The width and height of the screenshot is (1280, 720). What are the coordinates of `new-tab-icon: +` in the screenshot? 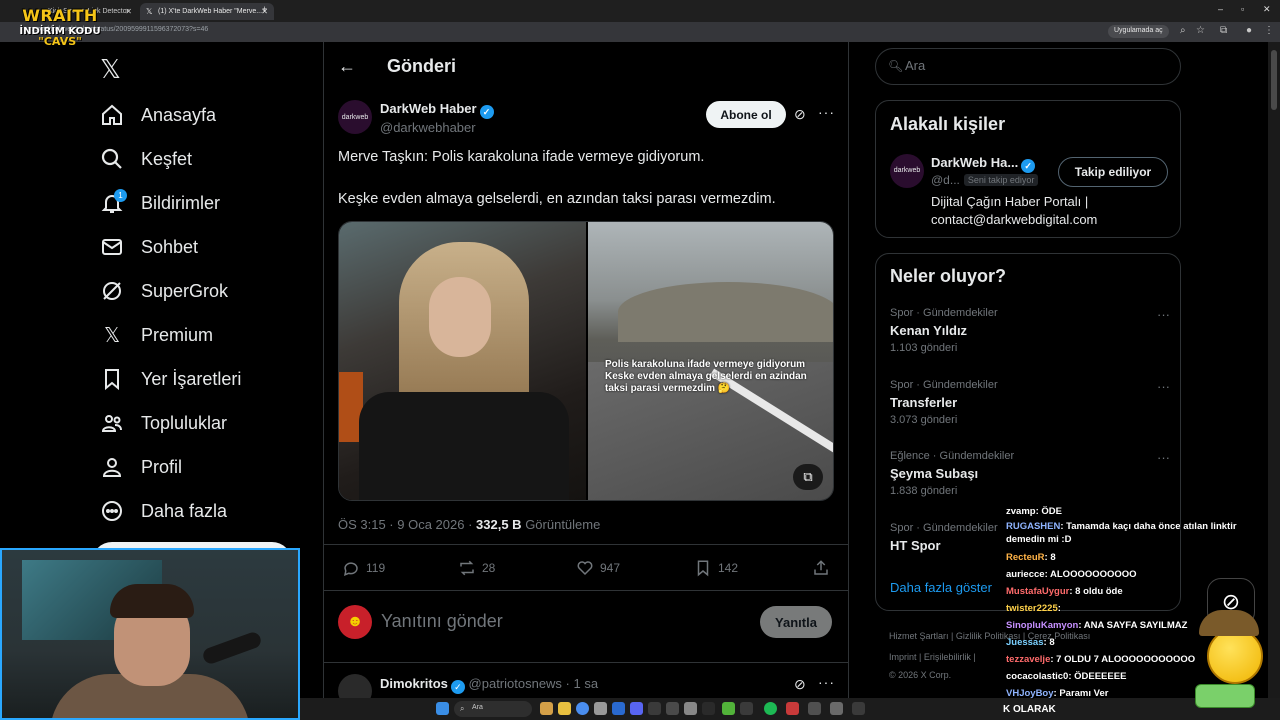 It's located at (264, 9).